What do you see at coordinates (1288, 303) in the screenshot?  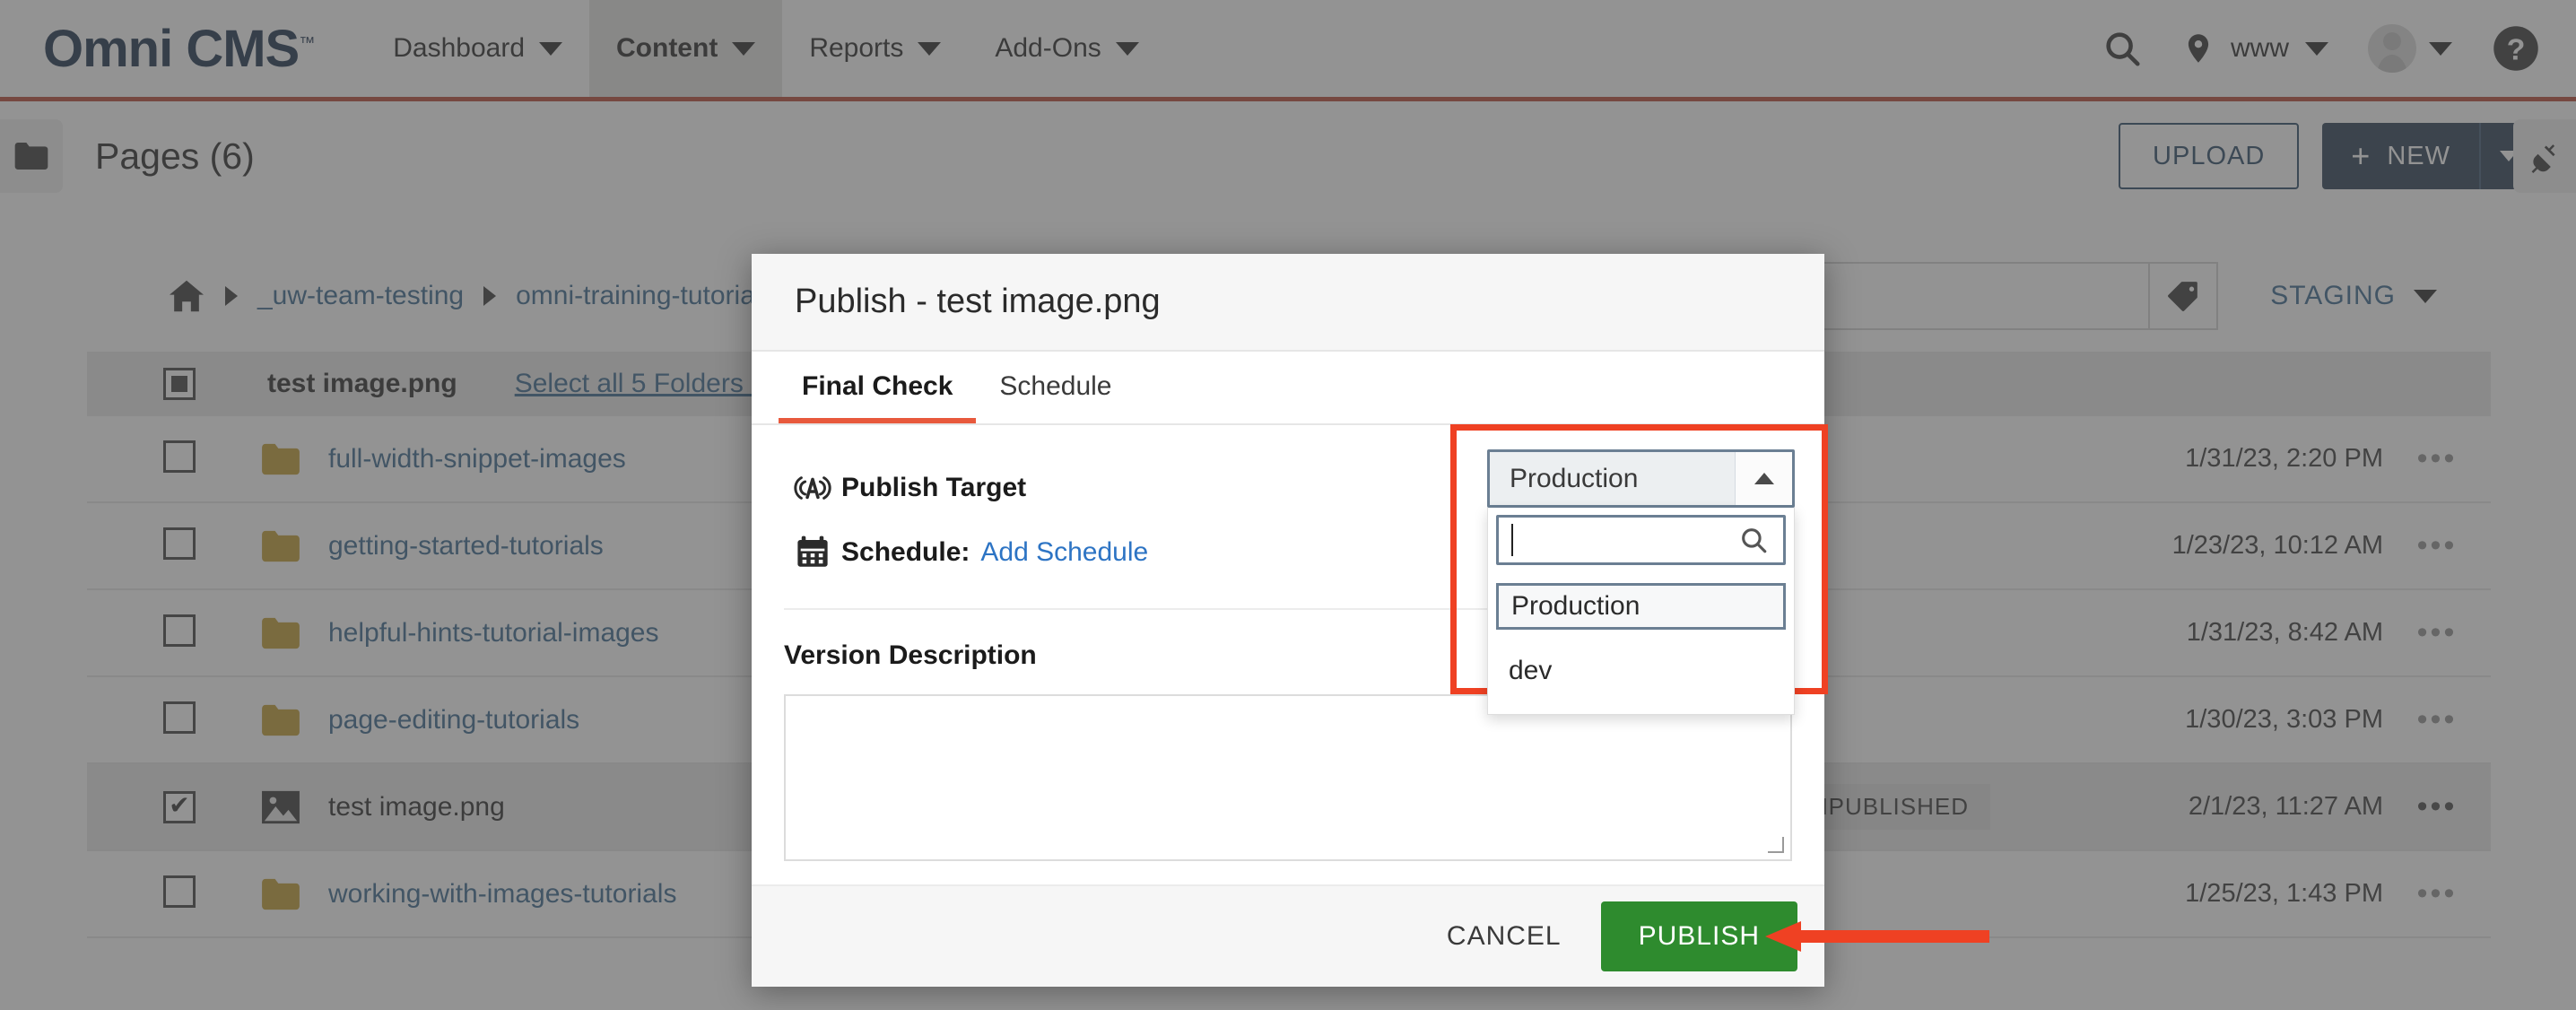 I see `publish-dialog-header: Publish - test image.png` at bounding box center [1288, 303].